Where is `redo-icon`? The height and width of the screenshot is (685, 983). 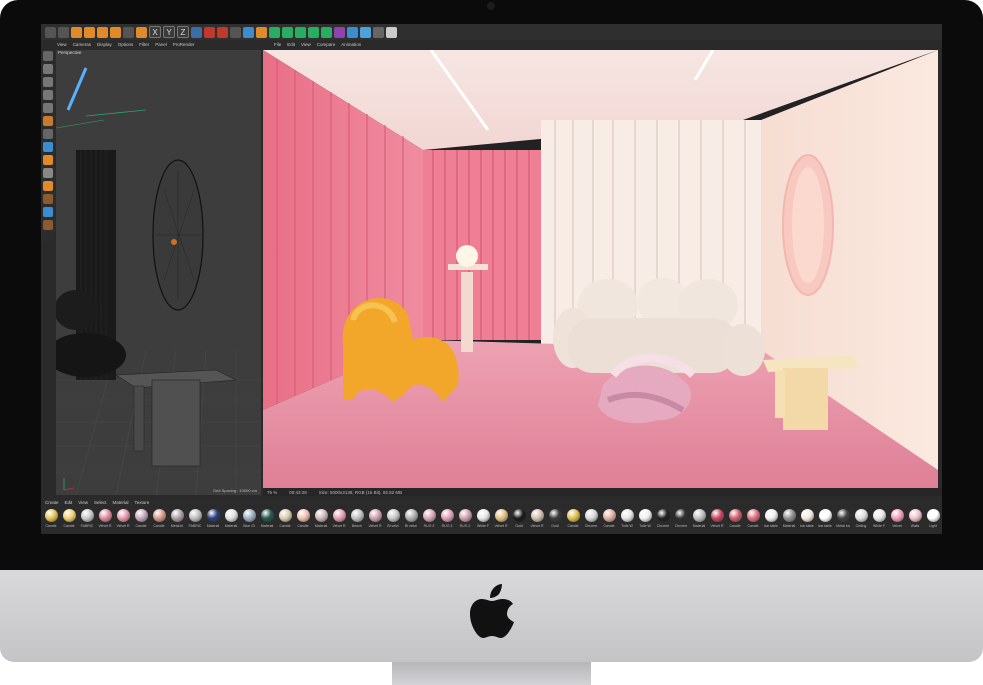
redo-icon is located at coordinates (63, 32).